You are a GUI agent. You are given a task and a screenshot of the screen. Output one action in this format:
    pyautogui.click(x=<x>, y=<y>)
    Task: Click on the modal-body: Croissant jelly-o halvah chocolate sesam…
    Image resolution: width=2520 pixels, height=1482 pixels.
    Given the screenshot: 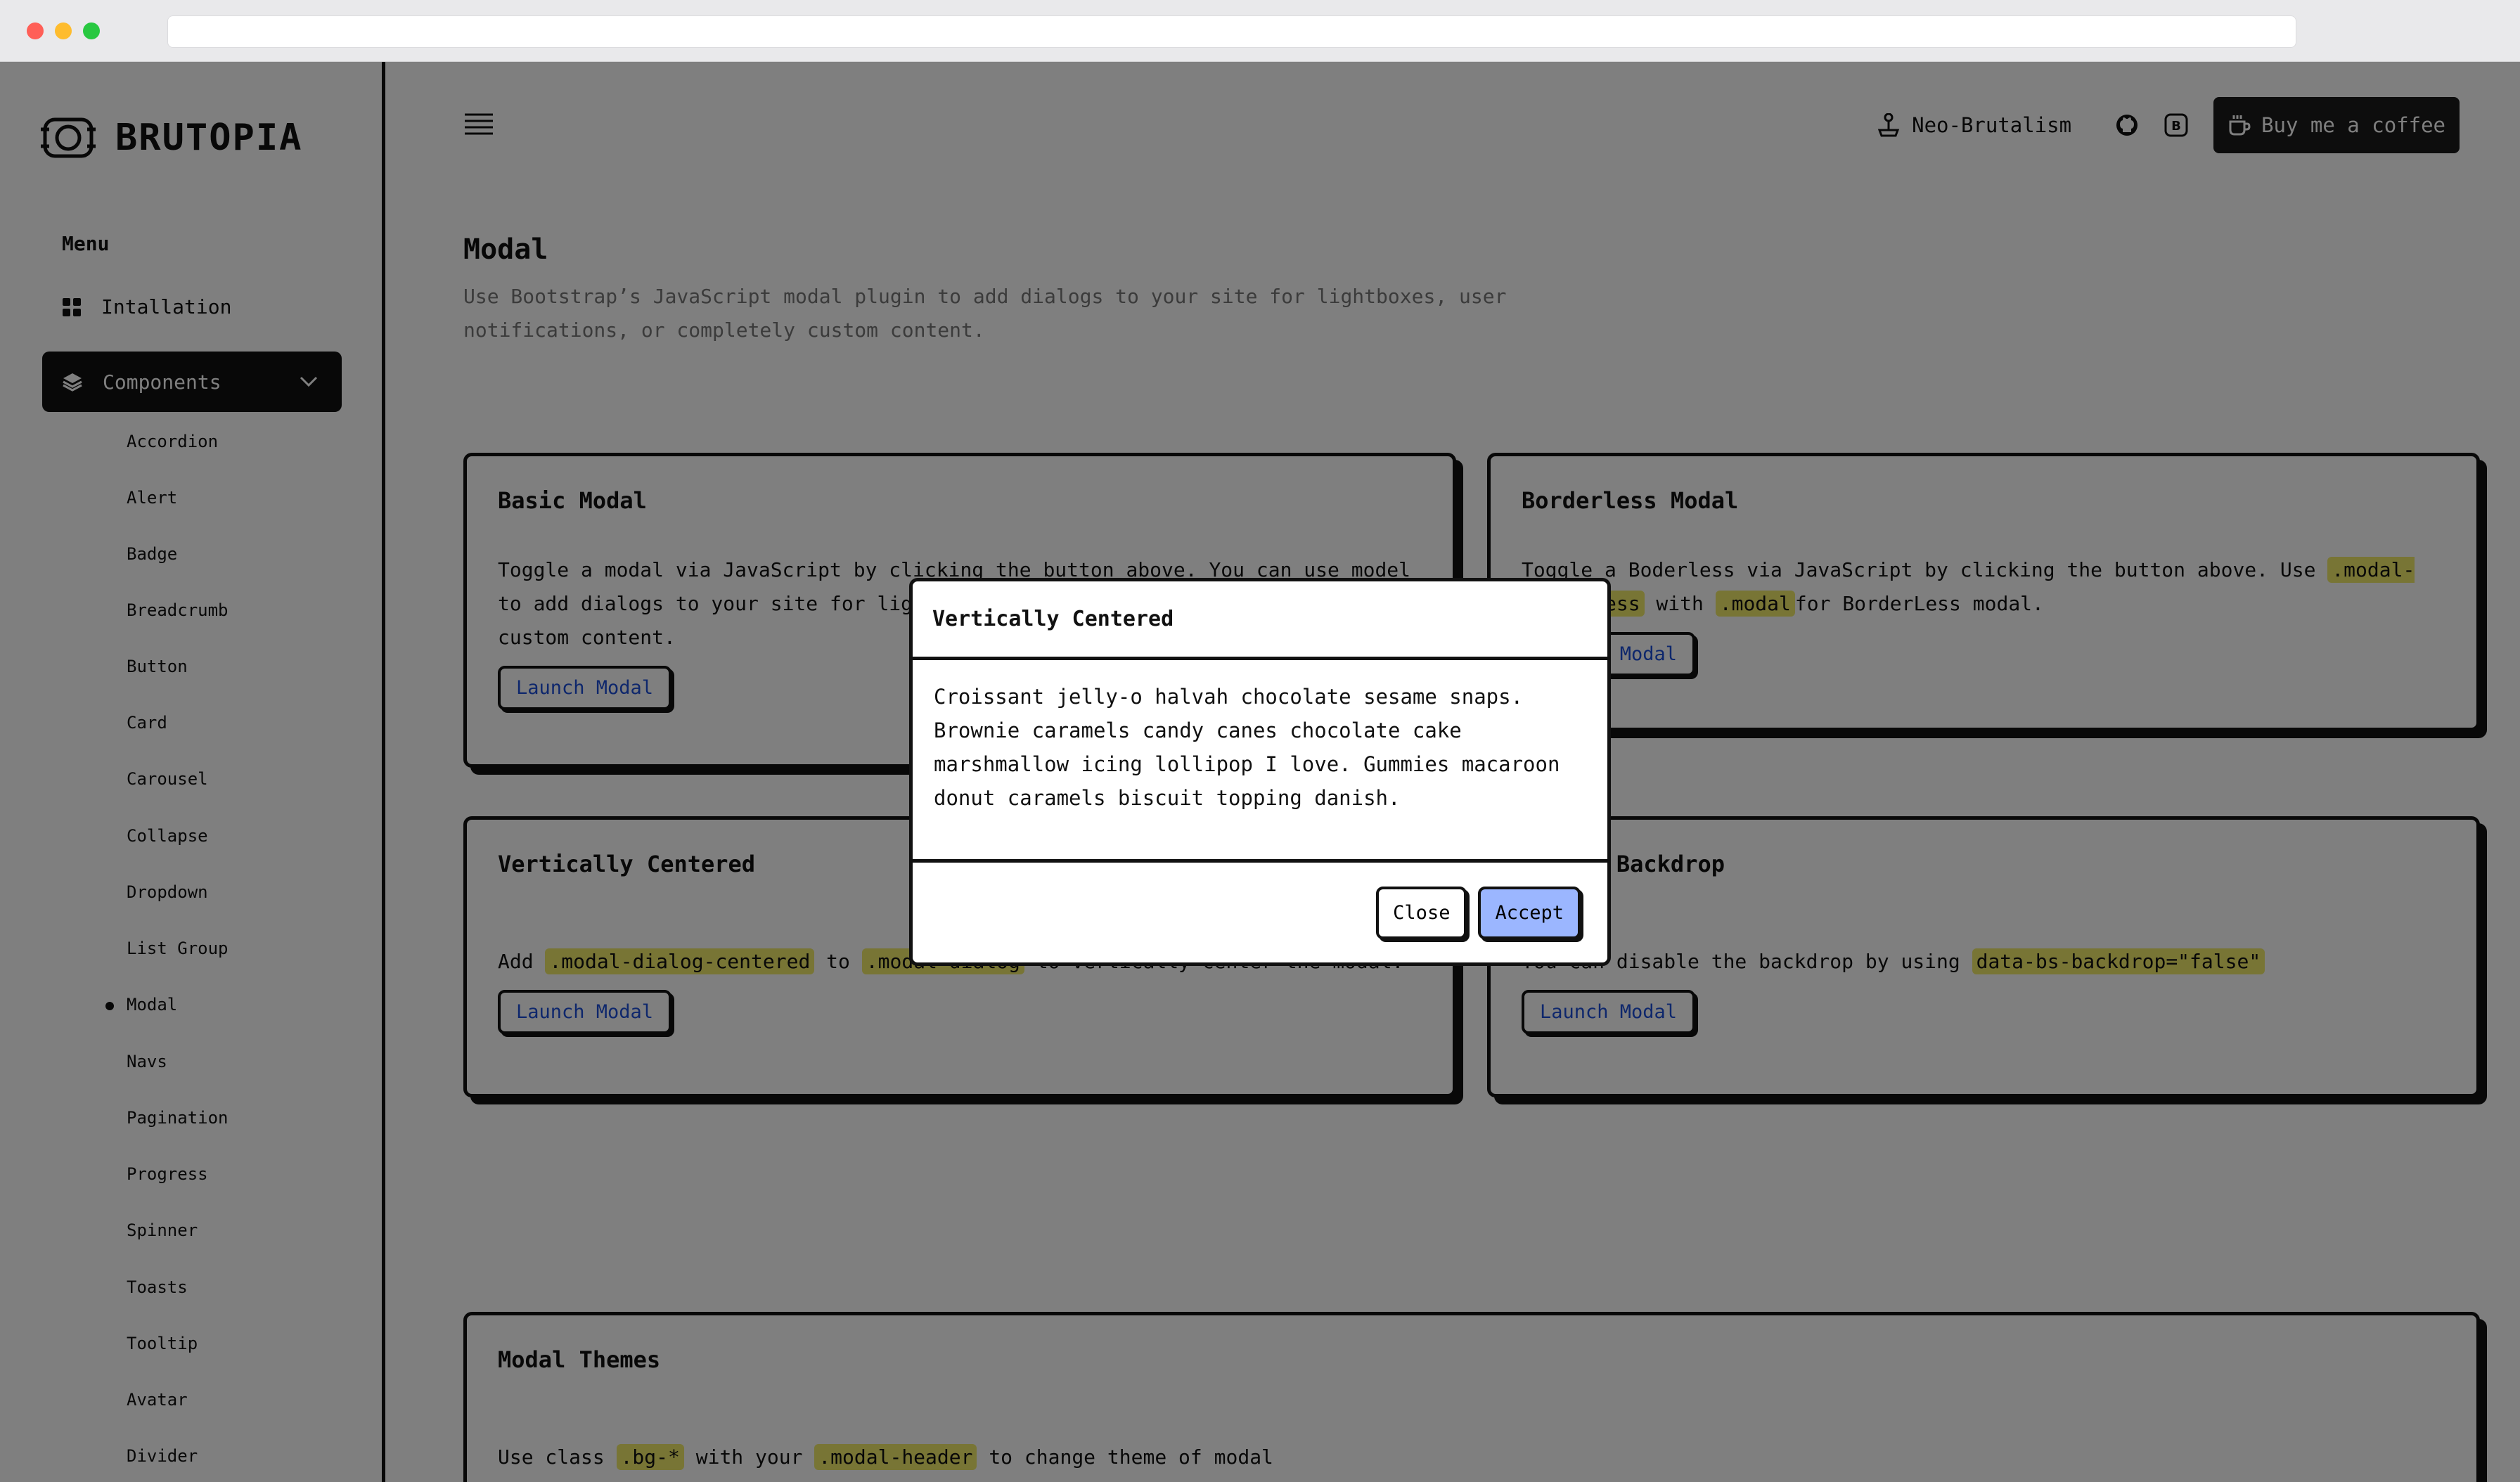 What is the action you would take?
    pyautogui.click(x=1260, y=762)
    